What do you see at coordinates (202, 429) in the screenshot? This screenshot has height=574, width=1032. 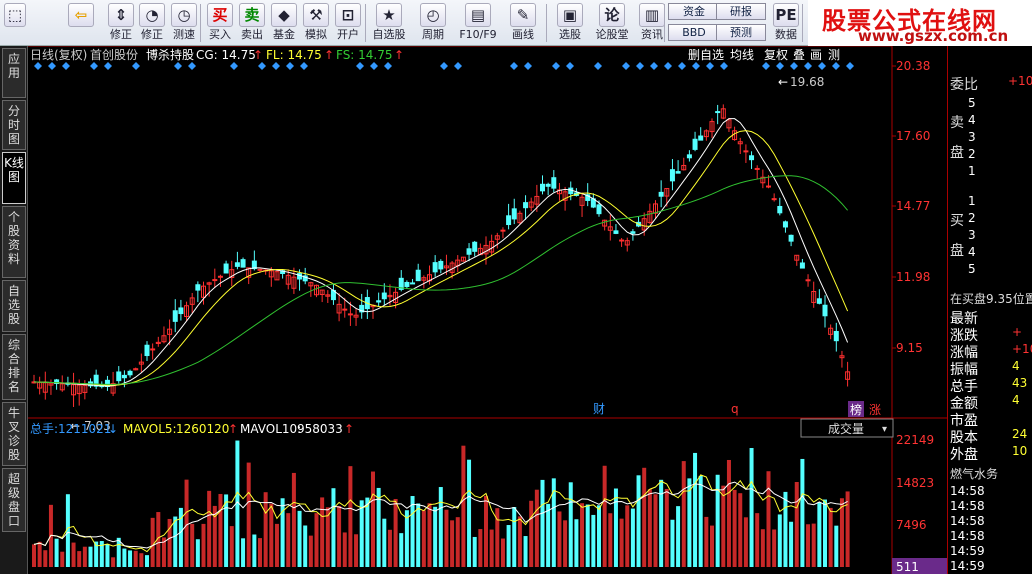 I see `mavol5-value: 1260120` at bounding box center [202, 429].